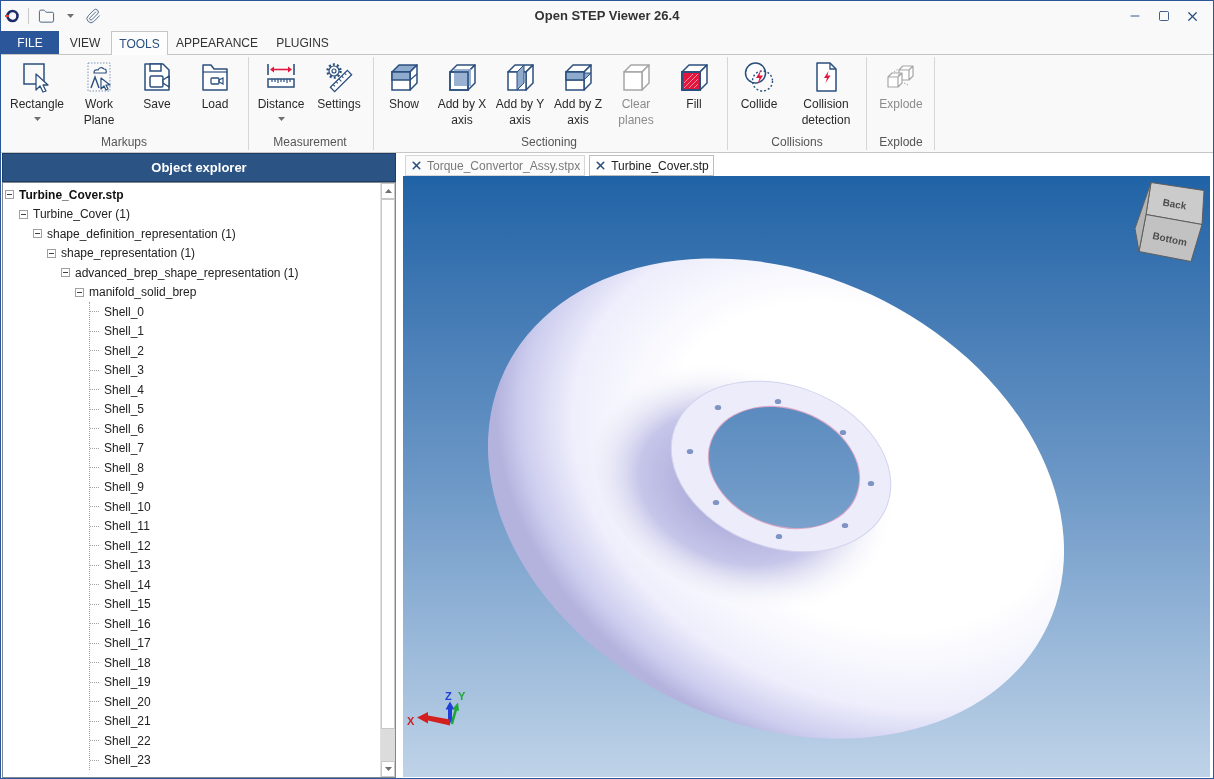 This screenshot has width=1214, height=779. Describe the element at coordinates (1169, 222) in the screenshot. I see `view-cube` at that location.